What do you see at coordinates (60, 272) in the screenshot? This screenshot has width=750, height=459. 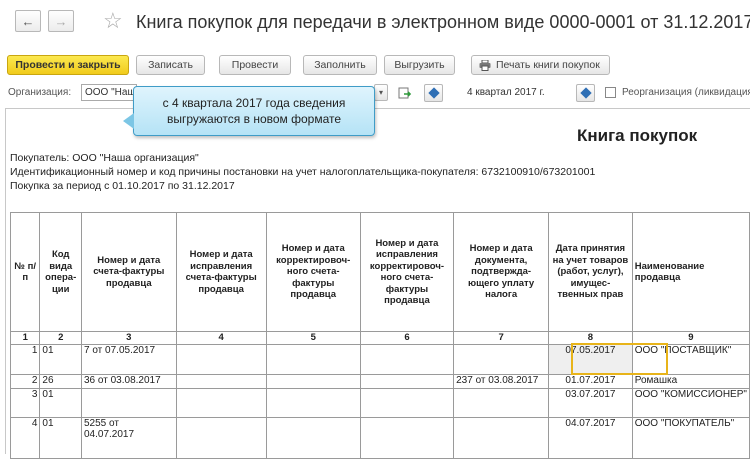 I see `header-cell: Код вида опера- ции` at bounding box center [60, 272].